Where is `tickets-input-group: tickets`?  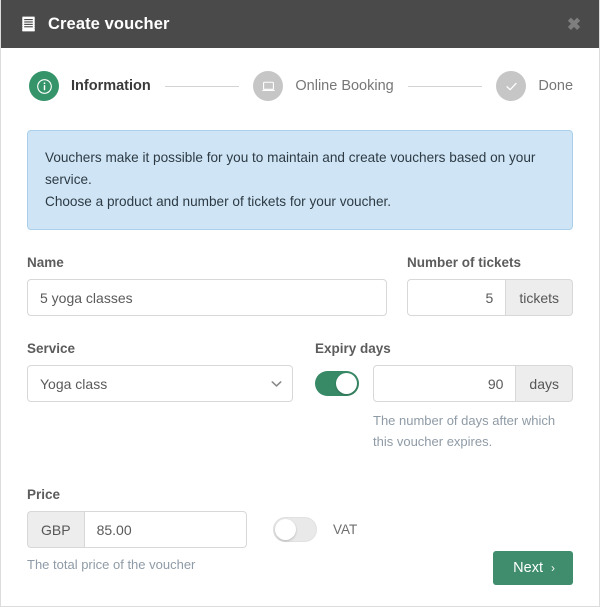 tickets-input-group: tickets is located at coordinates (490, 298).